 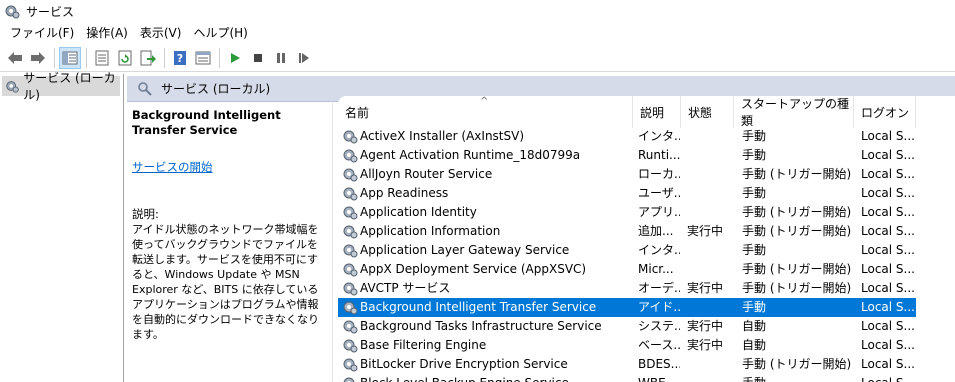 I want to click on help-icon: ?, so click(x=180, y=58).